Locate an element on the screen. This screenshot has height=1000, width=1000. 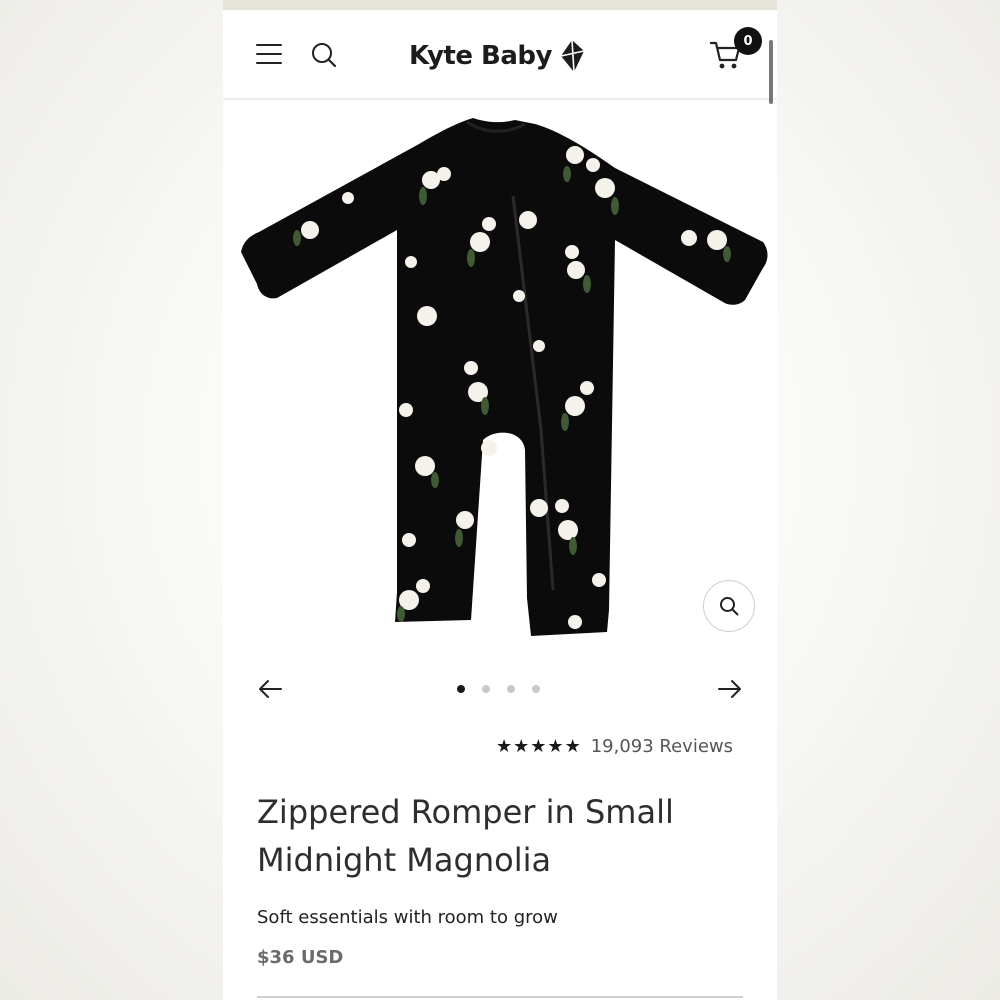
star-rating: ★ ★ ★ ★ ★ is located at coordinates (538, 746).